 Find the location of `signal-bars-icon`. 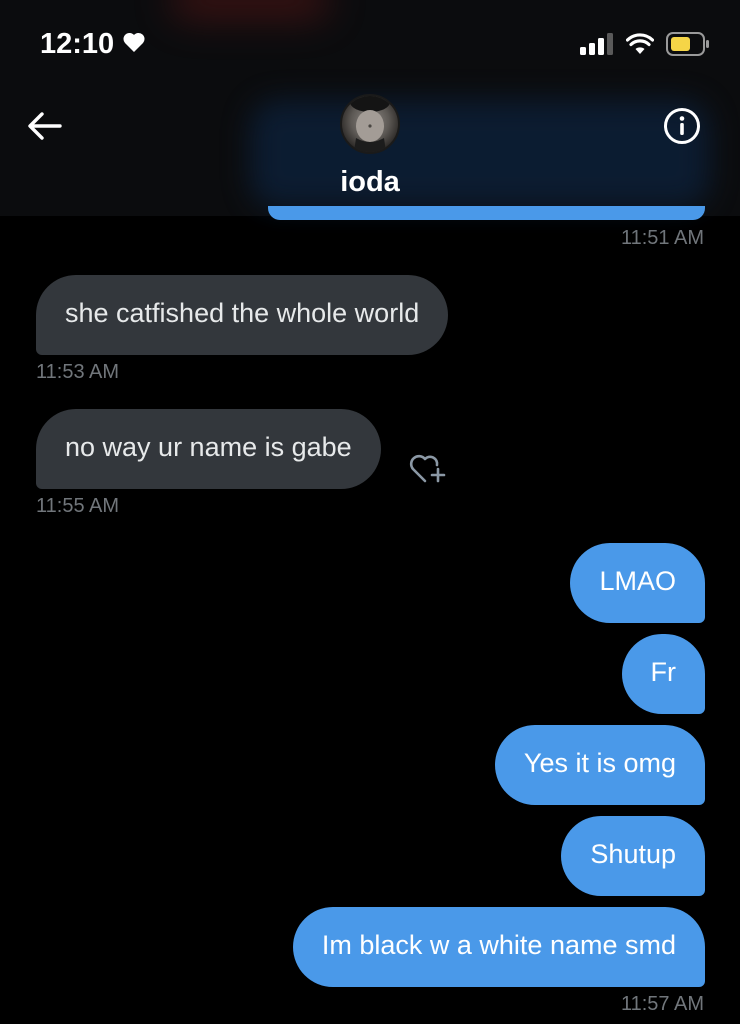

signal-bars-icon is located at coordinates (597, 46).